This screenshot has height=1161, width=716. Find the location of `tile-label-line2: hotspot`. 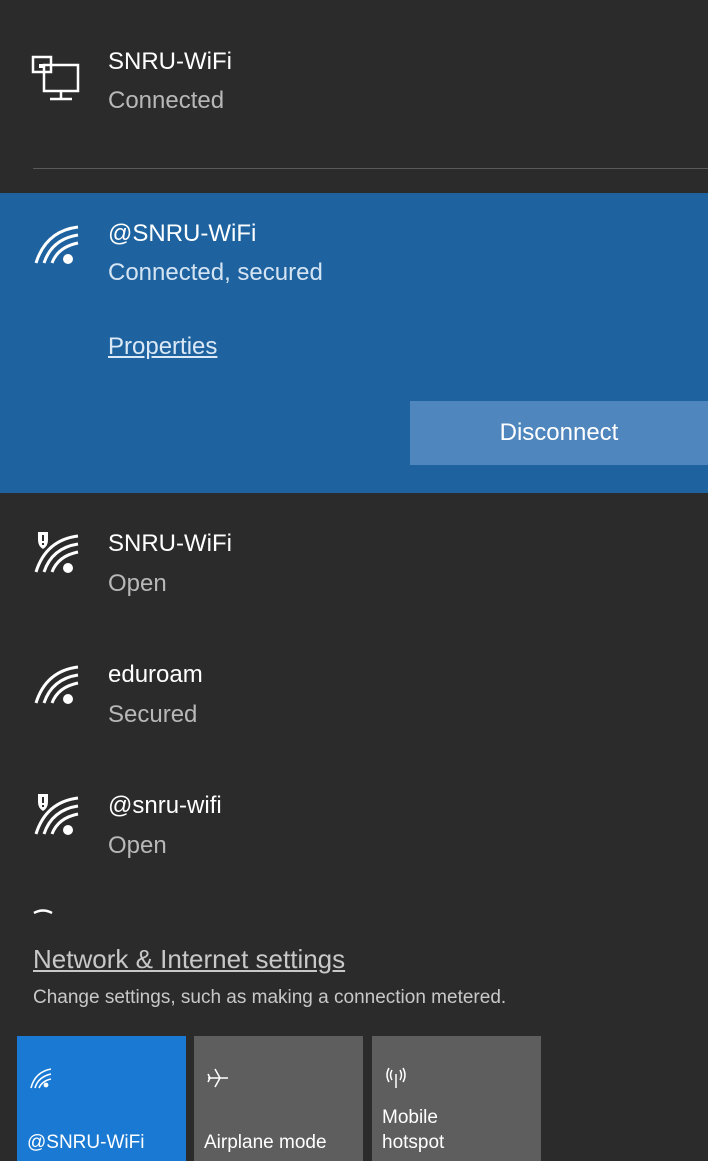

tile-label-line2: hotspot is located at coordinates (413, 1142).